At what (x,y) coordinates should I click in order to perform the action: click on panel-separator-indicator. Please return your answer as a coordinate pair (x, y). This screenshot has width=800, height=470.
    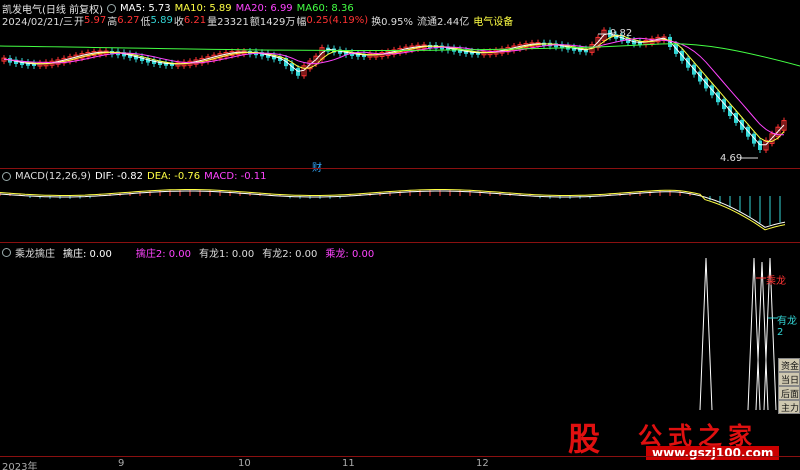
    Looking at the image, I should click on (400, 242).